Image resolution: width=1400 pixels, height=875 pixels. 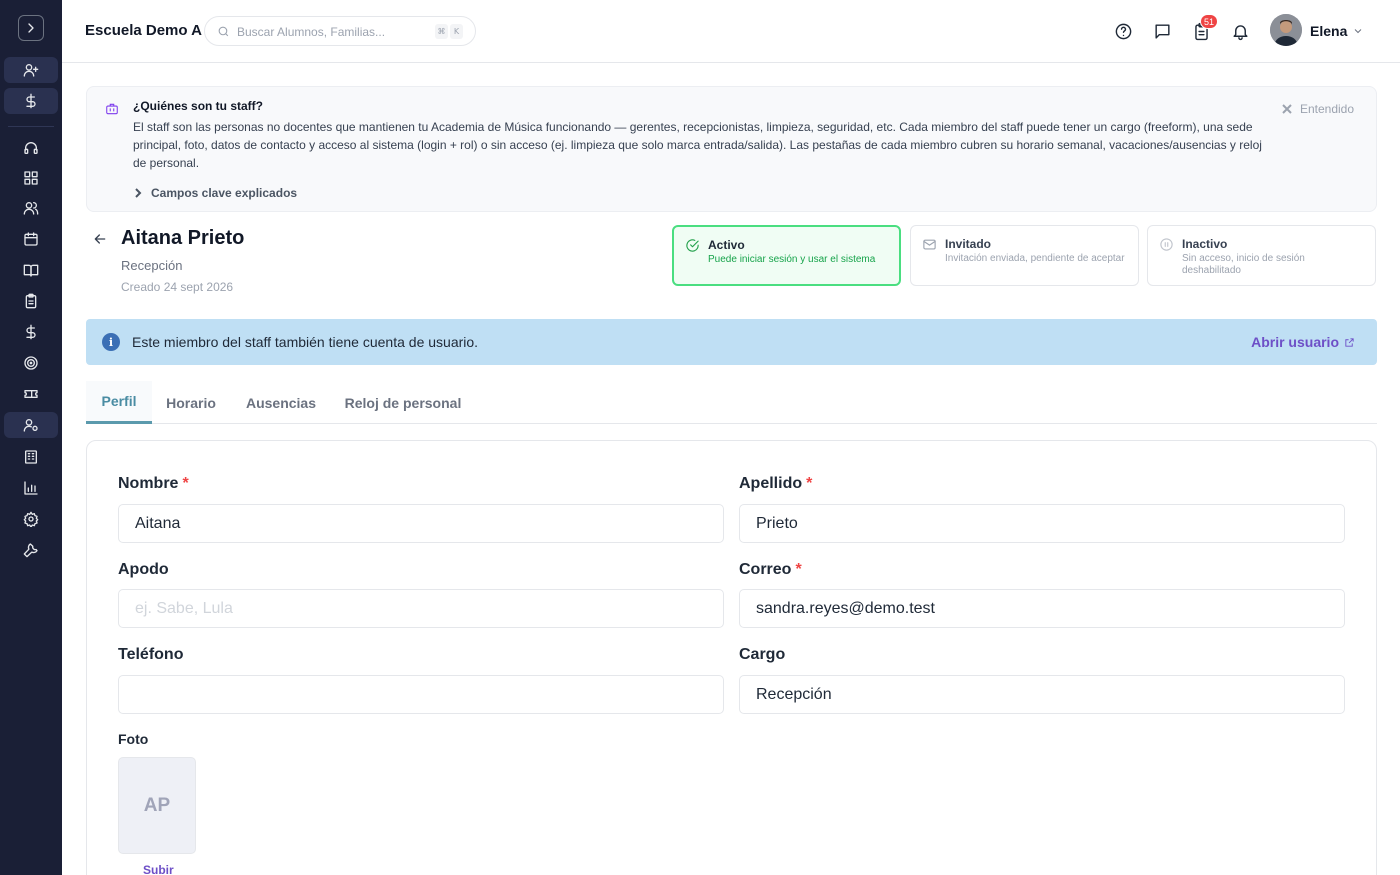 What do you see at coordinates (133, 739) in the screenshot?
I see `photo-label: Foto` at bounding box center [133, 739].